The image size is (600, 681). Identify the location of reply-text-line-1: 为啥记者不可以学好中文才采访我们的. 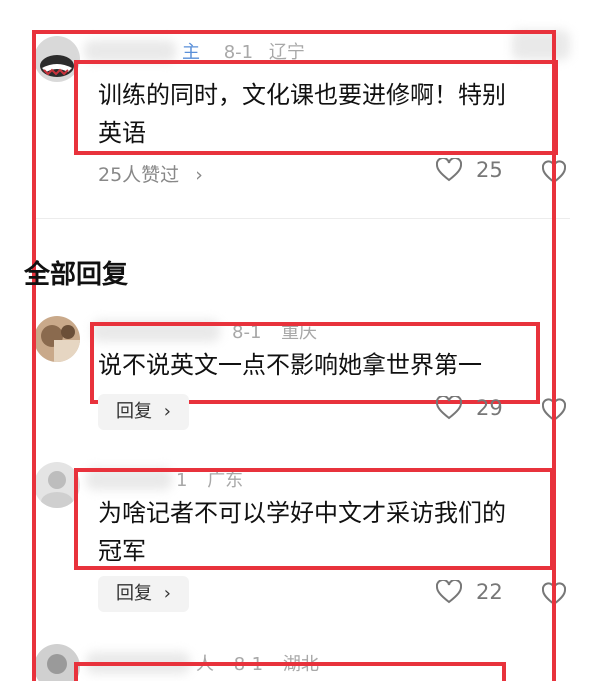
(302, 513).